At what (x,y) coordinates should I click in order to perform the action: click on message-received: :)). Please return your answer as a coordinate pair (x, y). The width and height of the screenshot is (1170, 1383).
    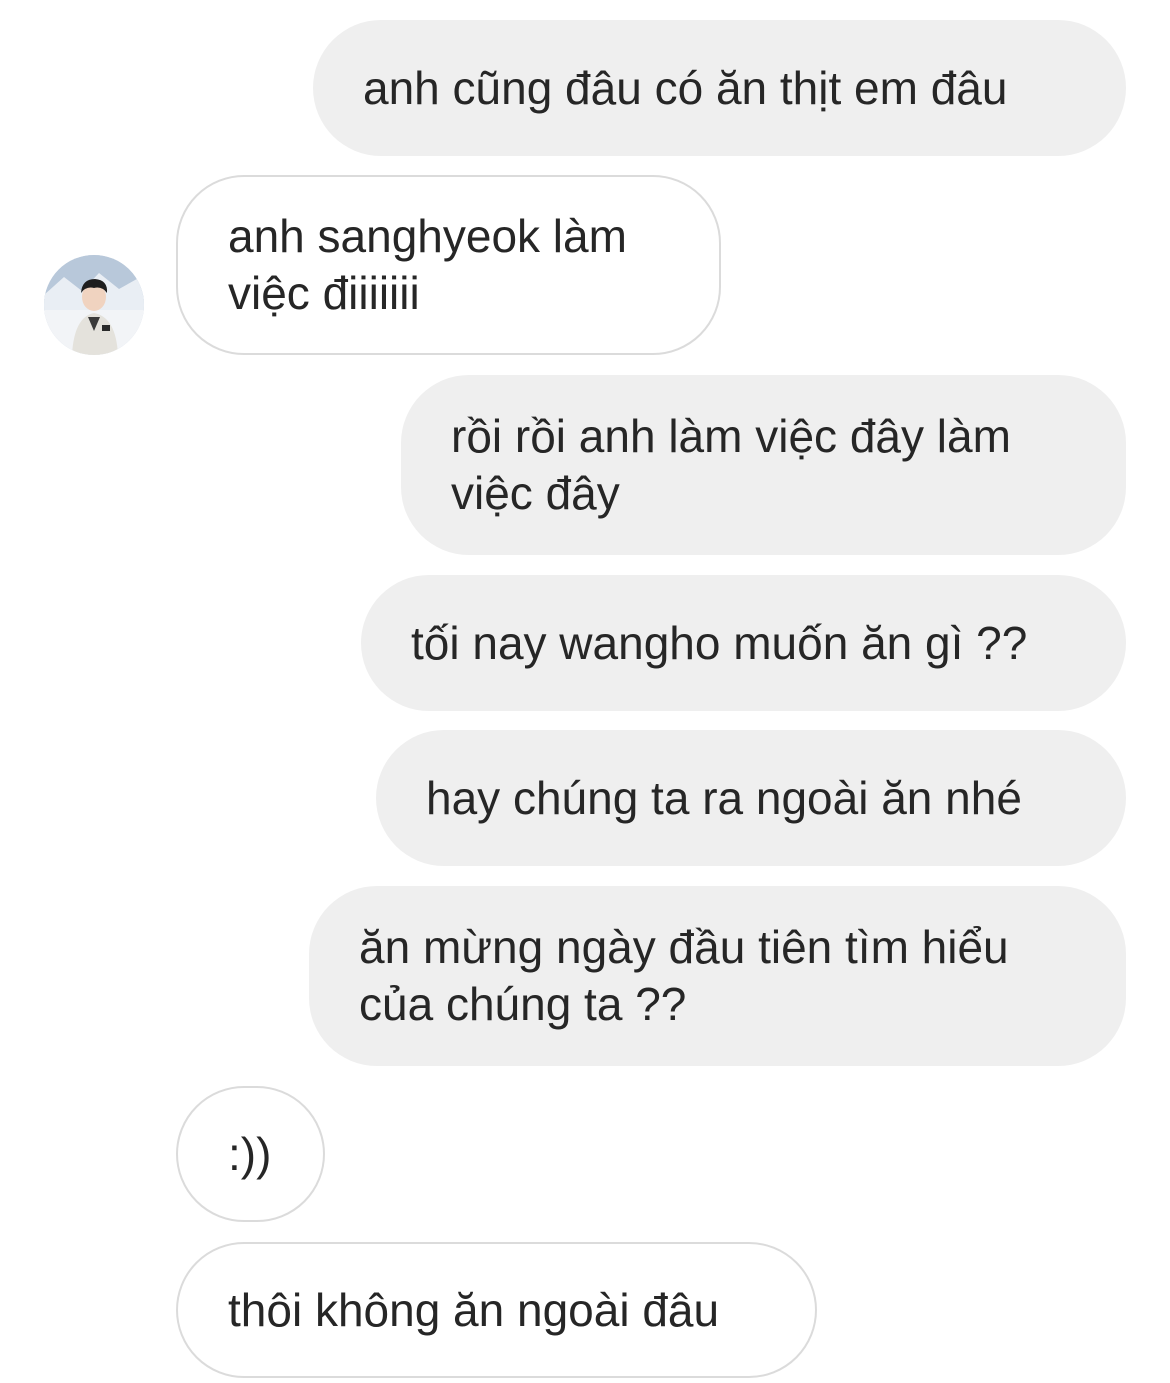
    Looking at the image, I should click on (250, 1154).